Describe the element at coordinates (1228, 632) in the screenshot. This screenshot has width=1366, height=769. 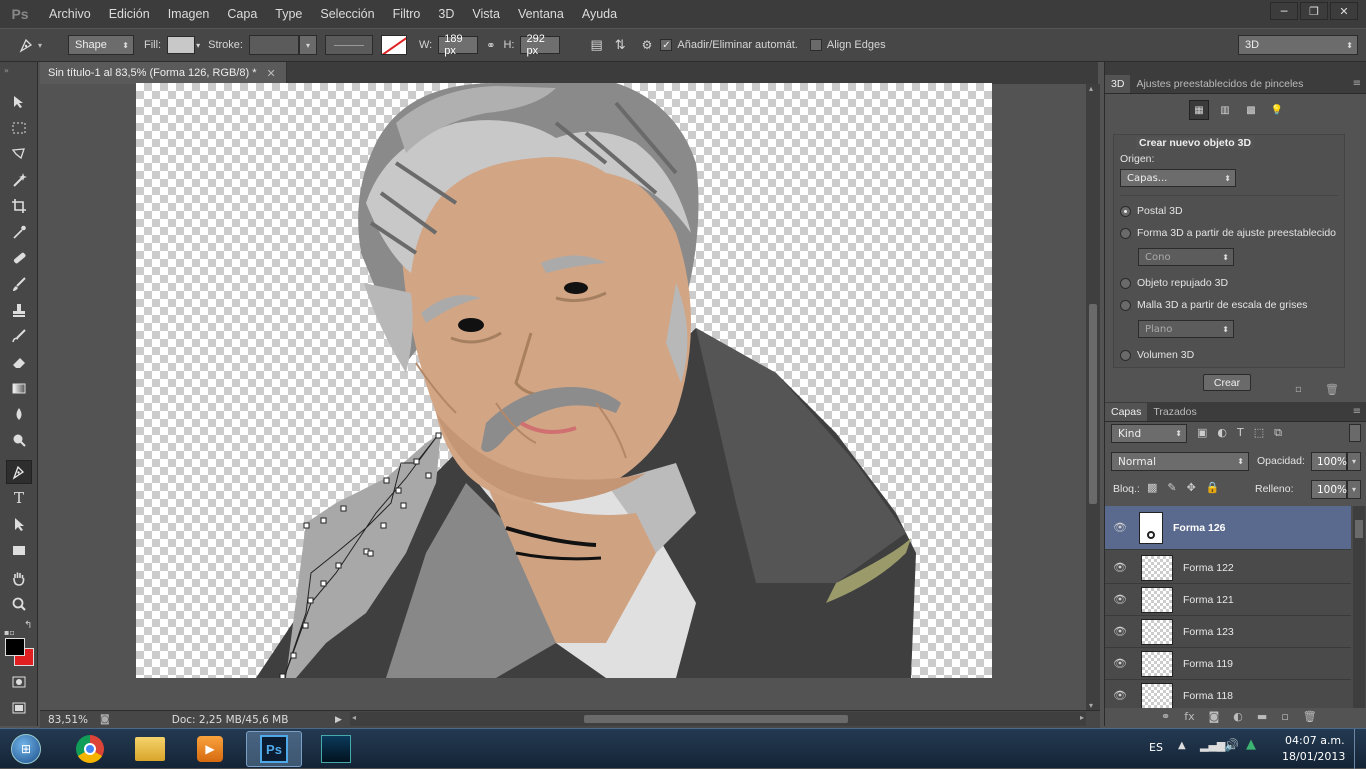
I see `layer-row: 👁 Forma 123` at that location.